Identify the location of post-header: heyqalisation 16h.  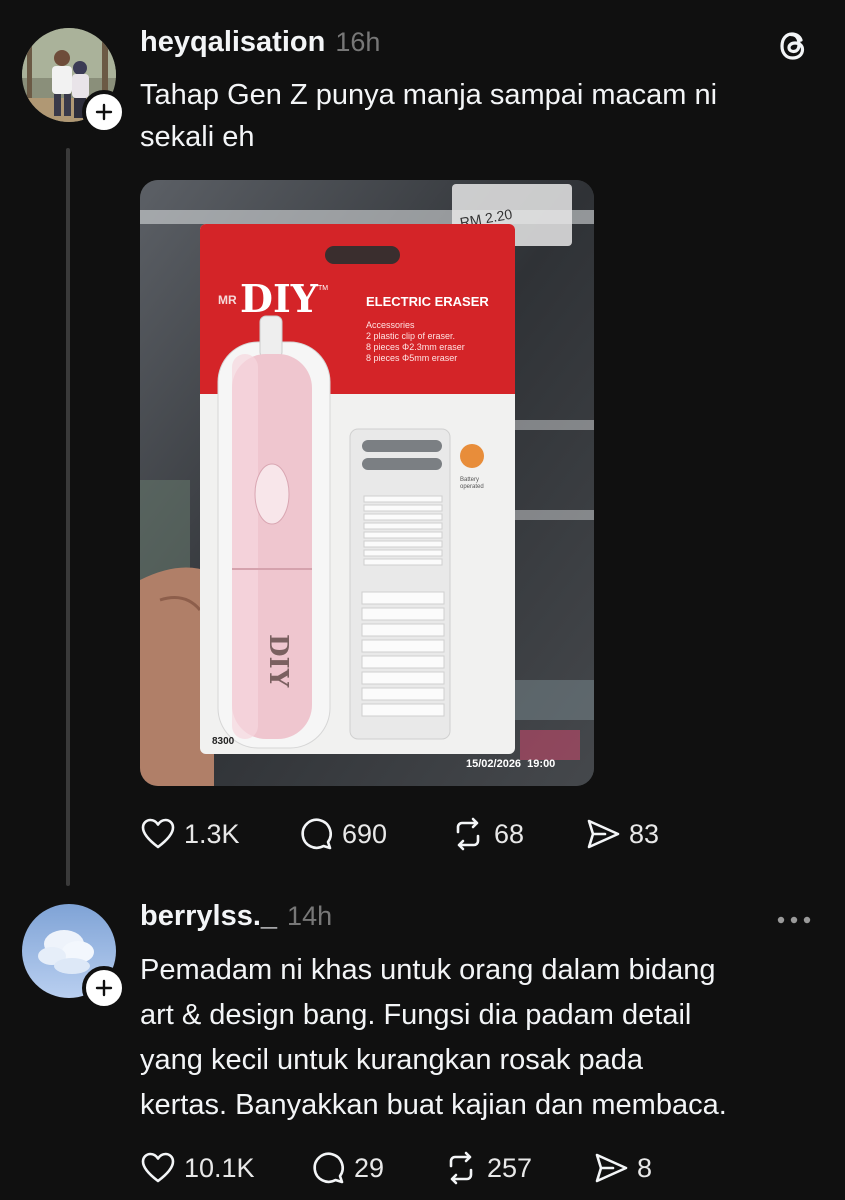
(260, 42).